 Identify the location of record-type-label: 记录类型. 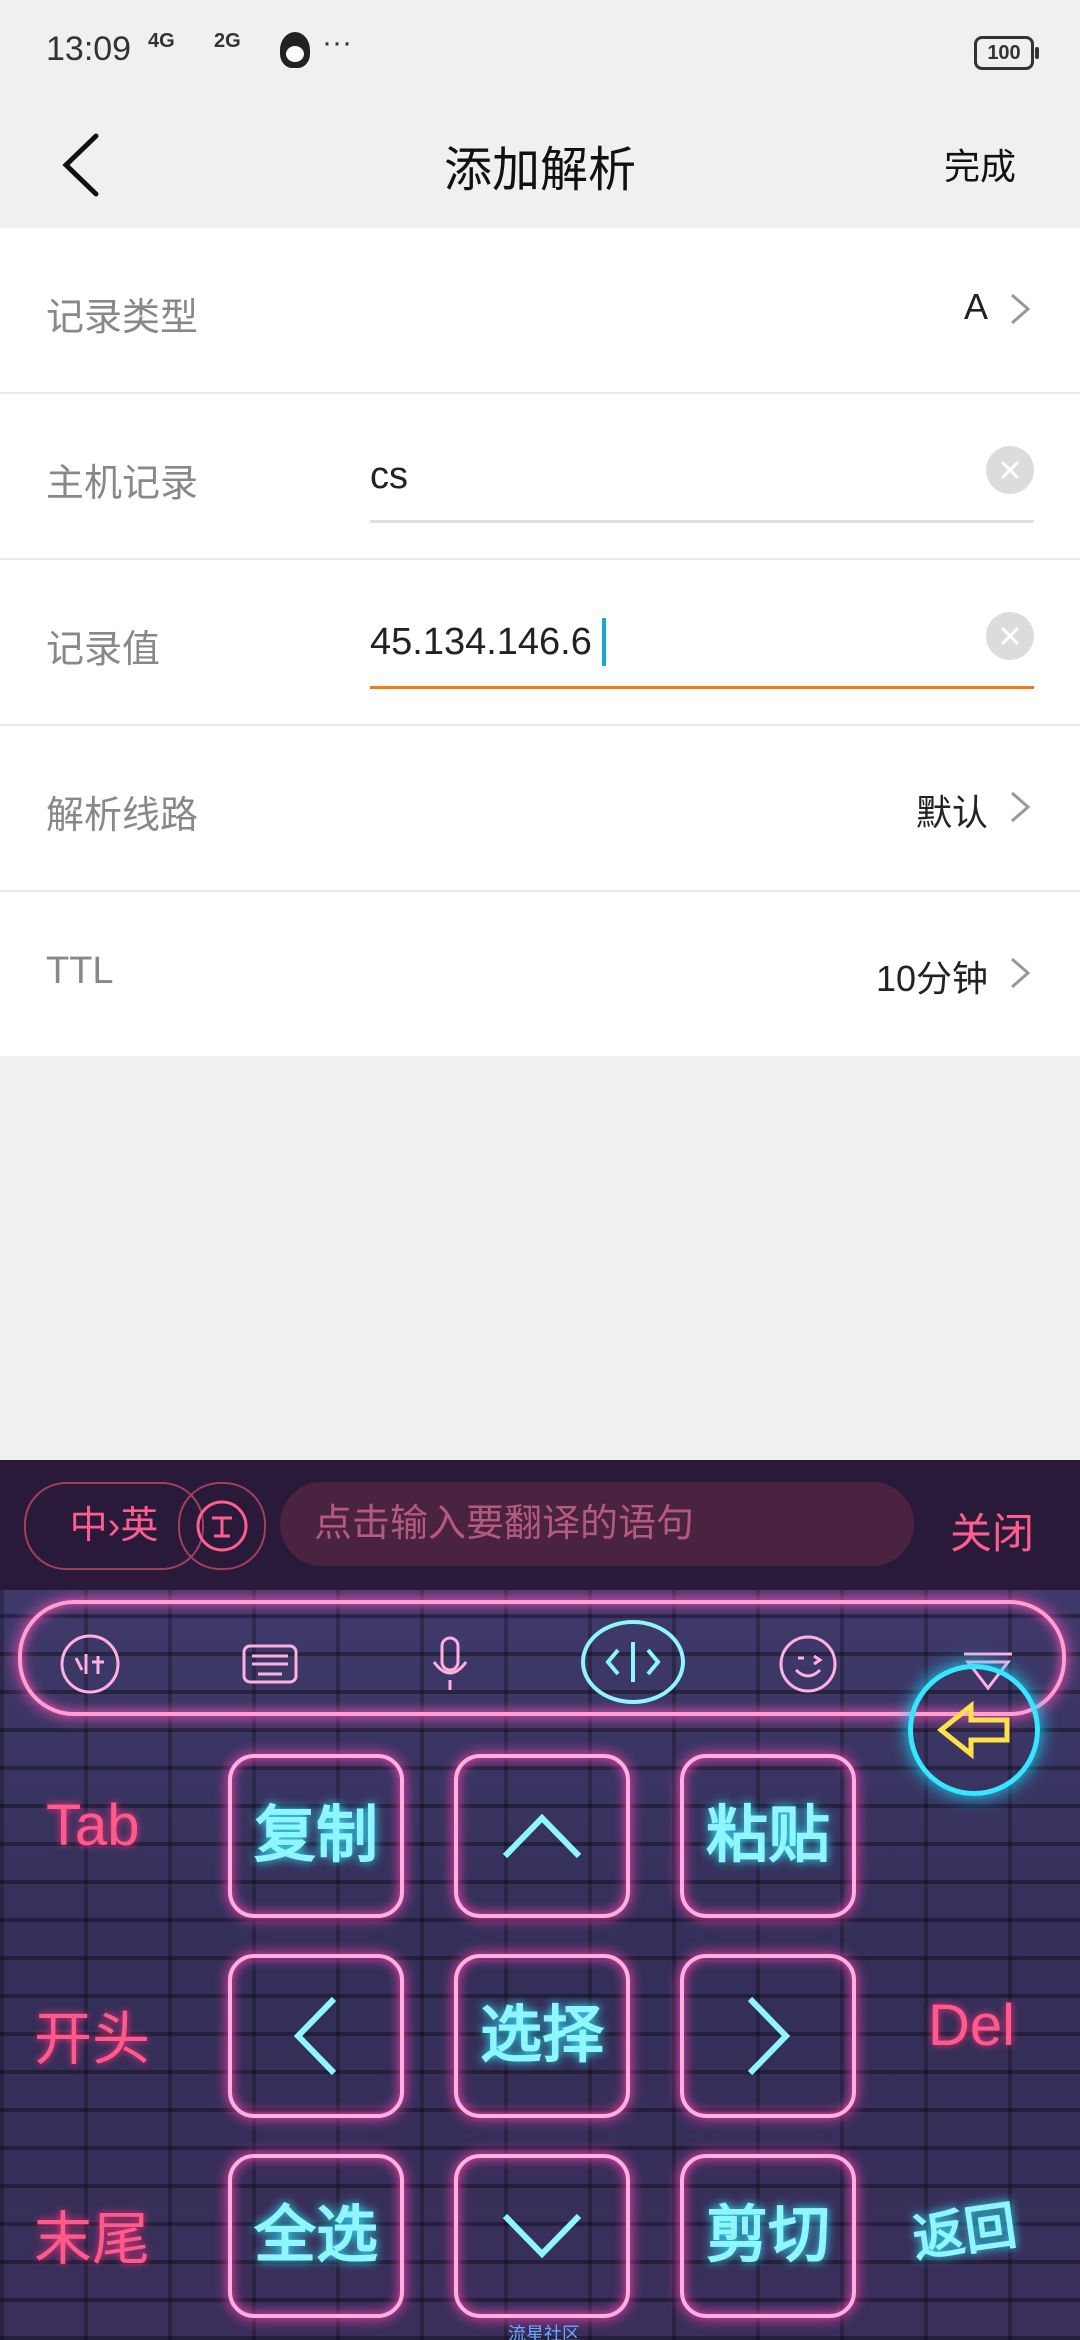
(122, 318).